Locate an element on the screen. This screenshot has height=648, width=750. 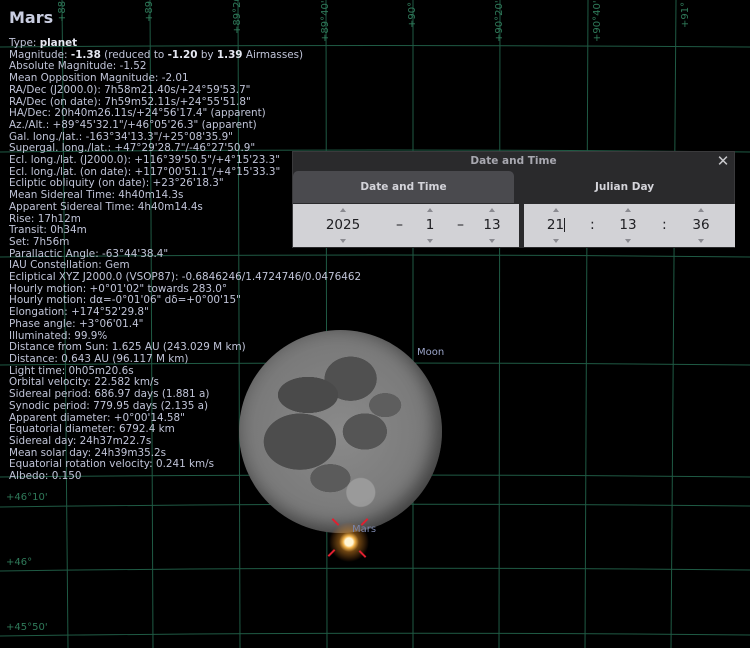
tab-julian-day: Julian Day is located at coordinates (624, 187).